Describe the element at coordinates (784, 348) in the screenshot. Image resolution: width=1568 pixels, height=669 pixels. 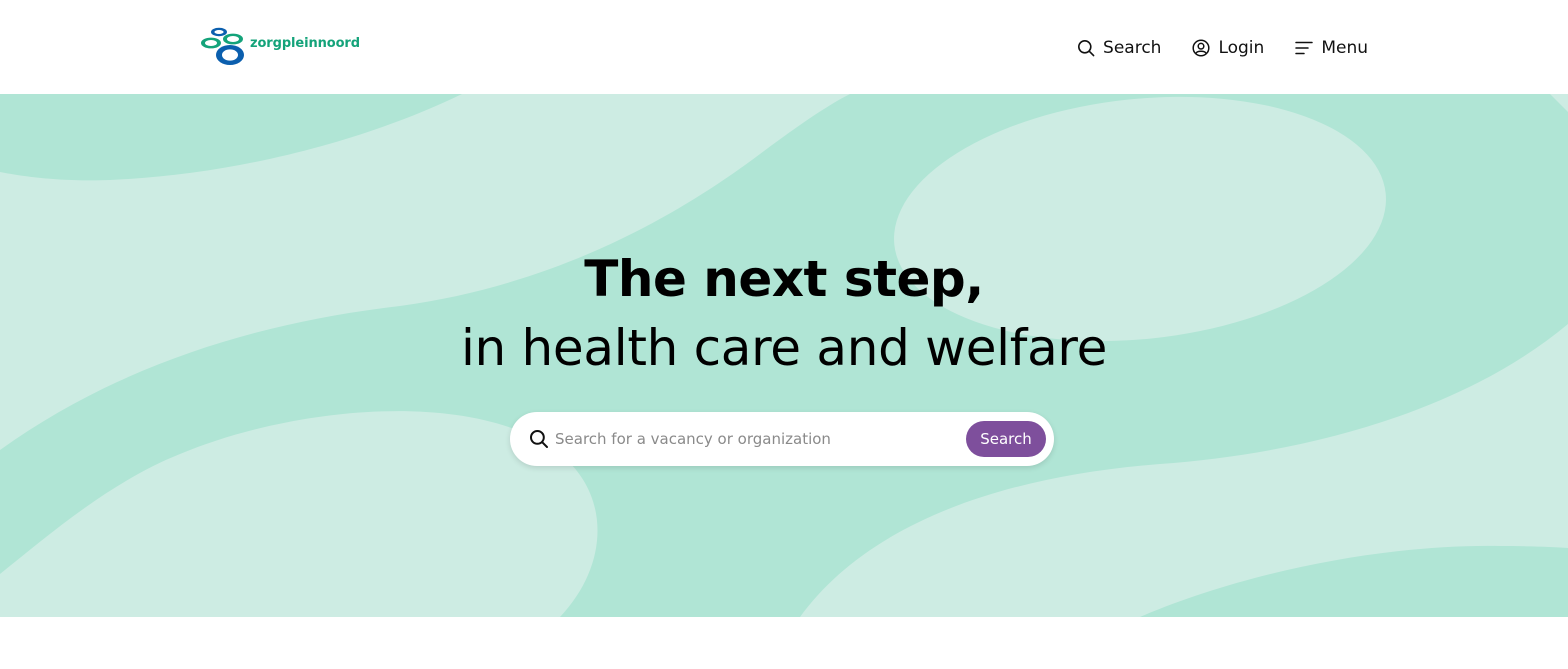
I see `hero-subheadline: in health care and welfare` at that location.